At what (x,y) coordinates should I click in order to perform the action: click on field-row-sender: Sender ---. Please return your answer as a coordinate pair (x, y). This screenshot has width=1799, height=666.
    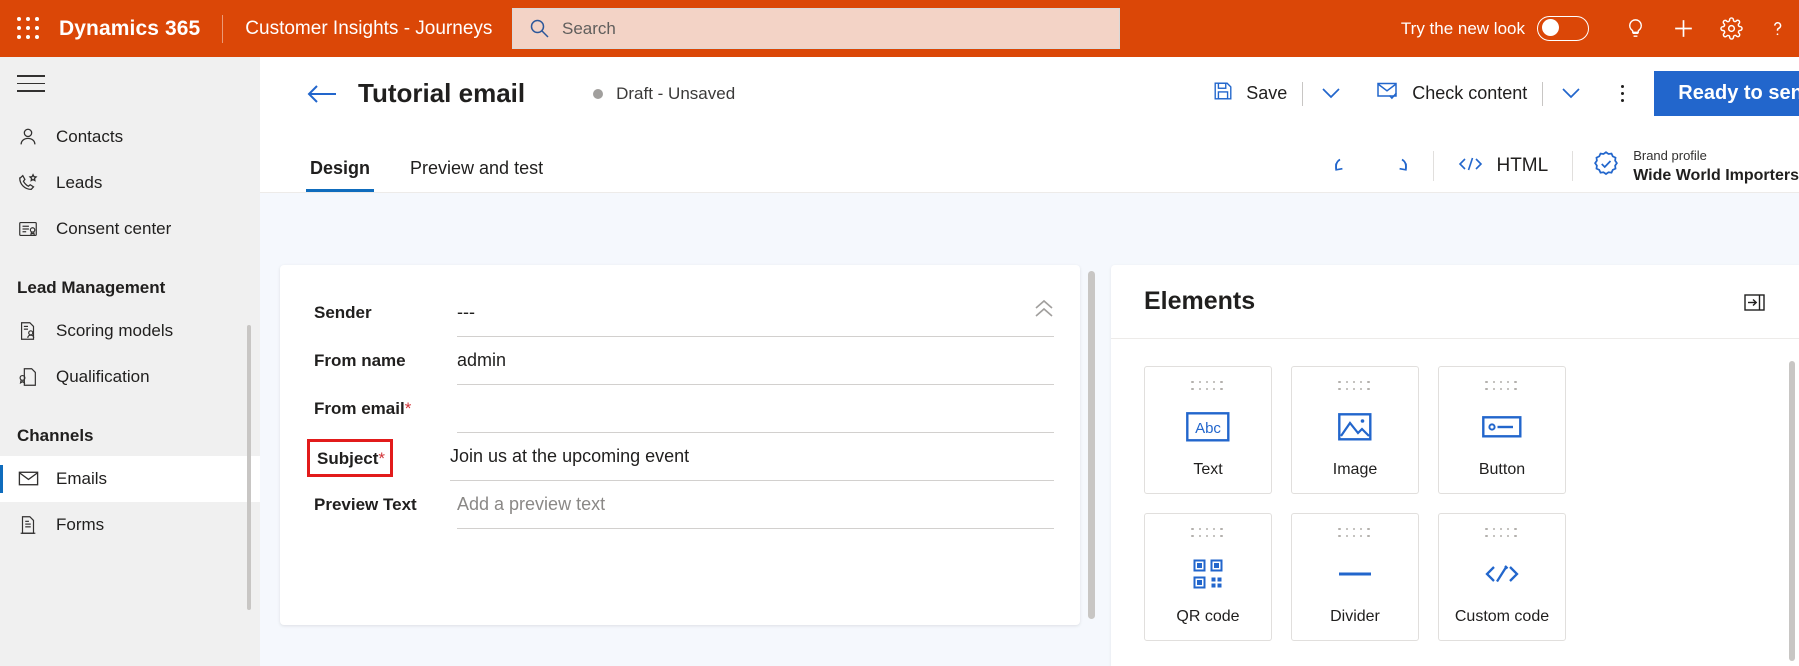
    Looking at the image, I should click on (680, 313).